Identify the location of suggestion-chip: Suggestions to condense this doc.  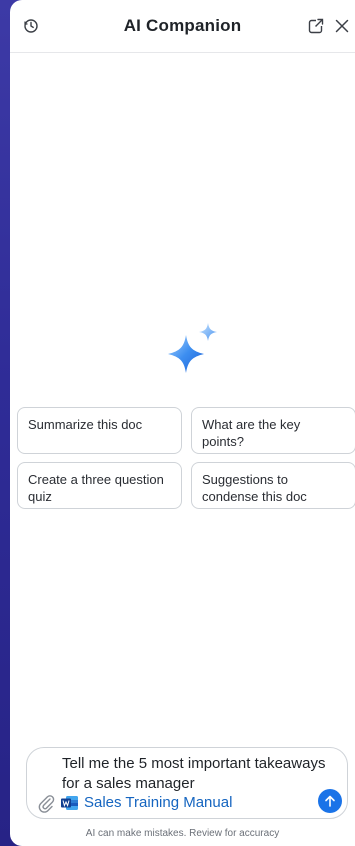
(273, 485).